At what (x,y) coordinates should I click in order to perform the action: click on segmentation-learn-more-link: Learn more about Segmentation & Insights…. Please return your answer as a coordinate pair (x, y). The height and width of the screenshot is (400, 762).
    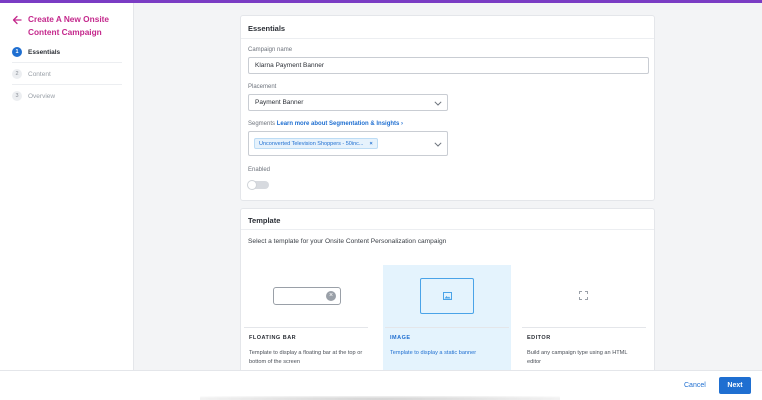
    Looking at the image, I should click on (340, 124).